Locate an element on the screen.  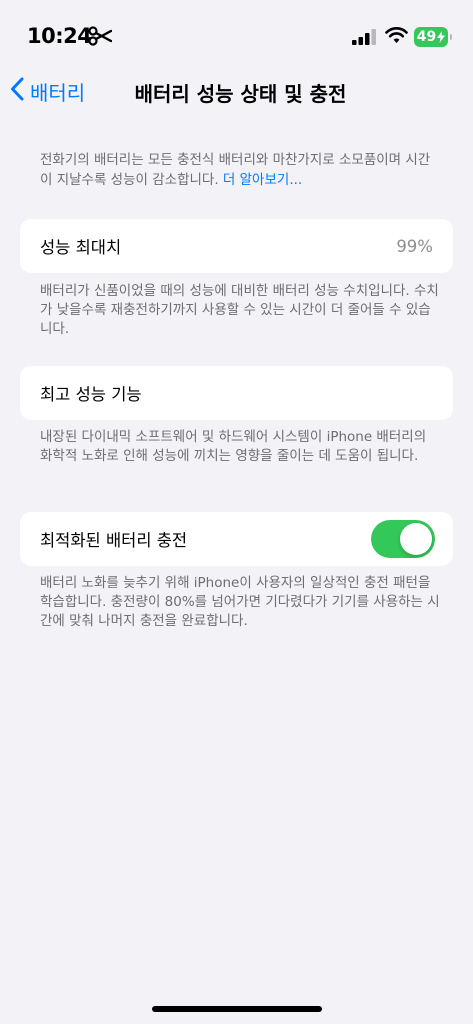
home-indicator is located at coordinates (237, 1009).